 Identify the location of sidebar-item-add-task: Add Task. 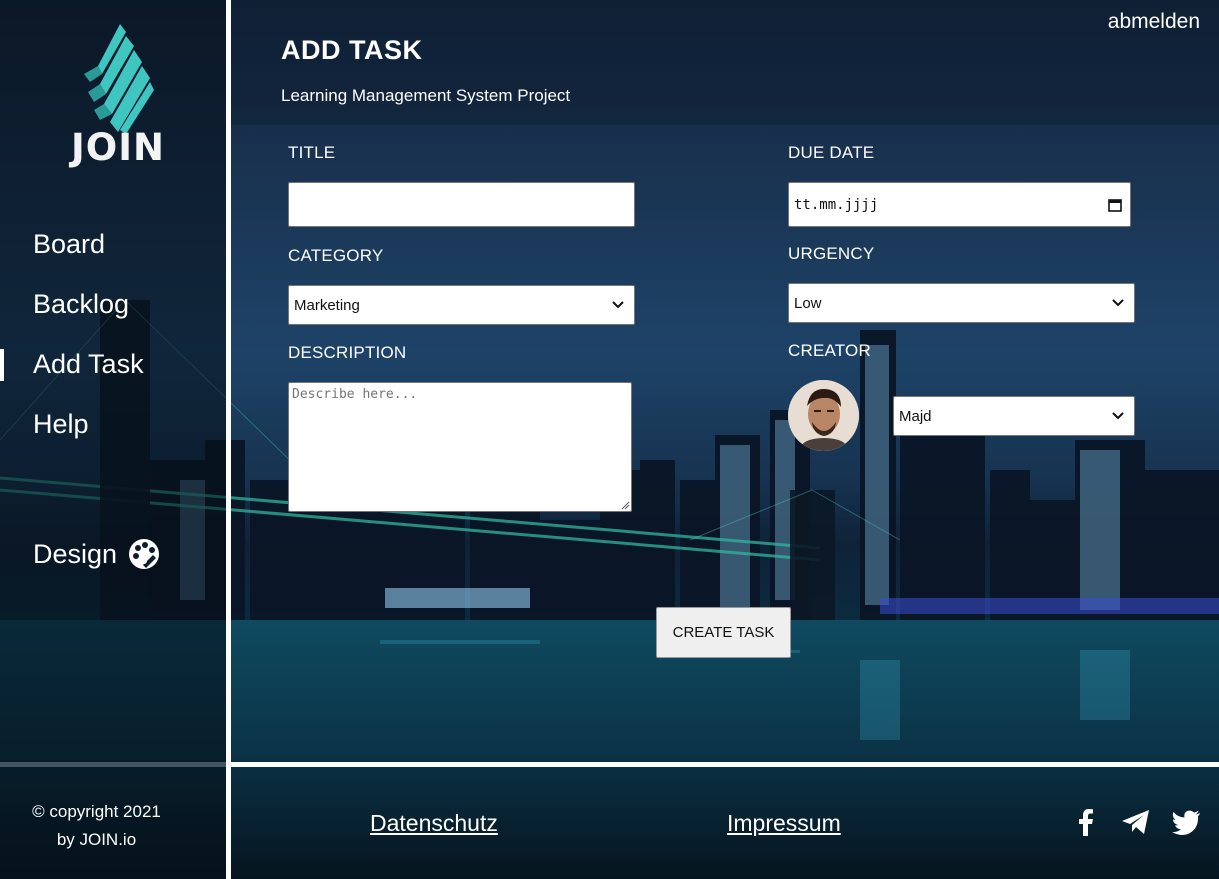
(113, 372).